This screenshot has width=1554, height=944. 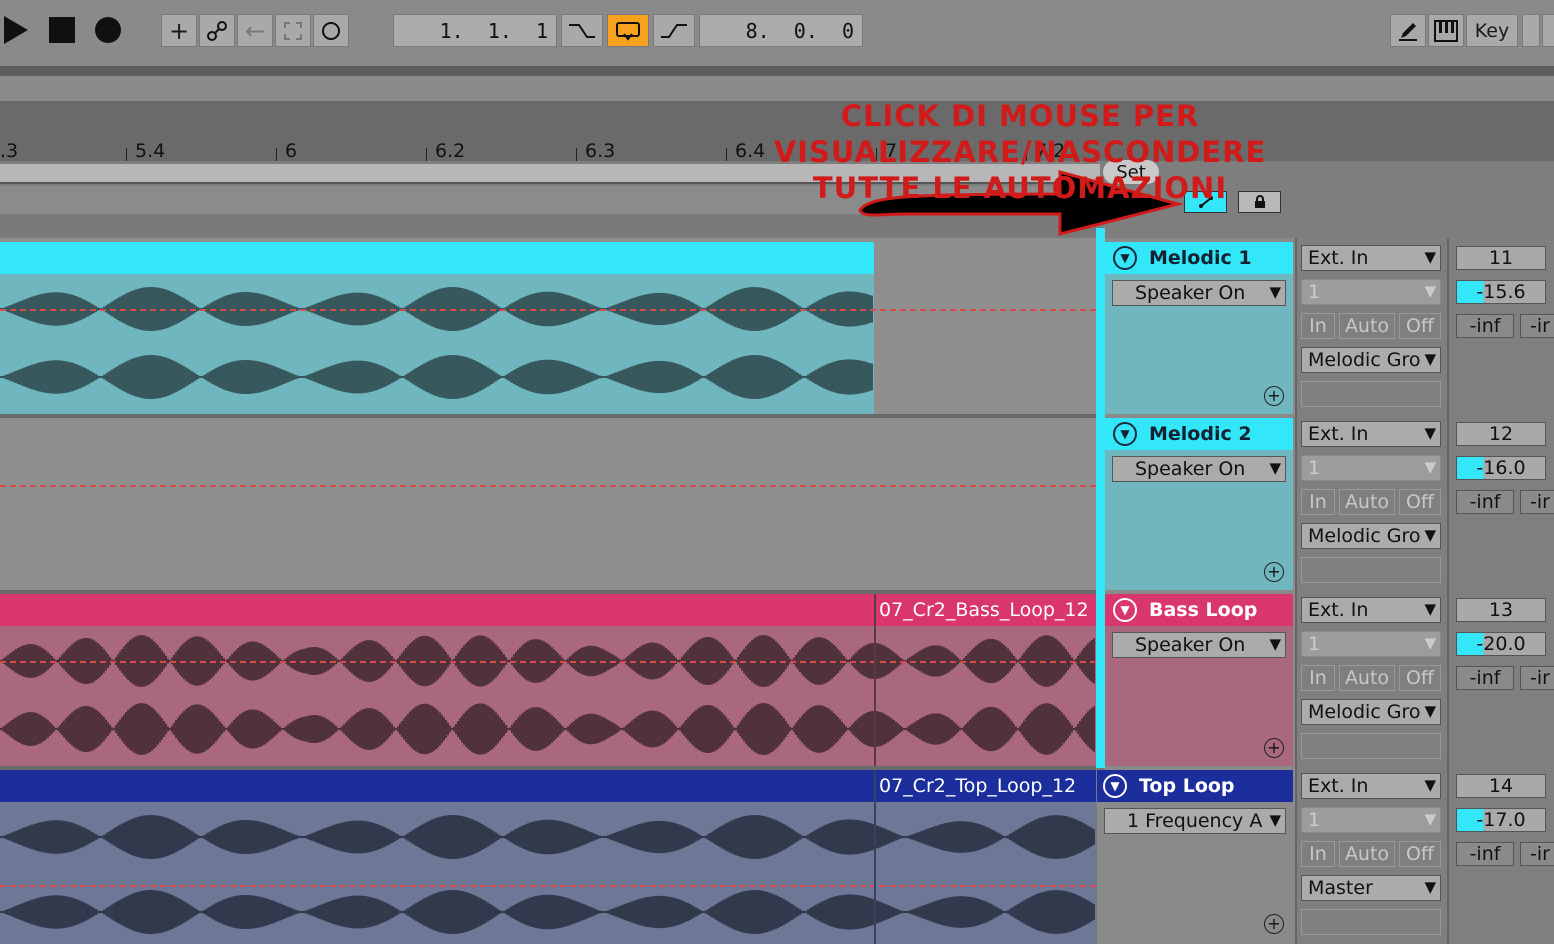 I want to click on track-number: 13, so click(x=1501, y=610).